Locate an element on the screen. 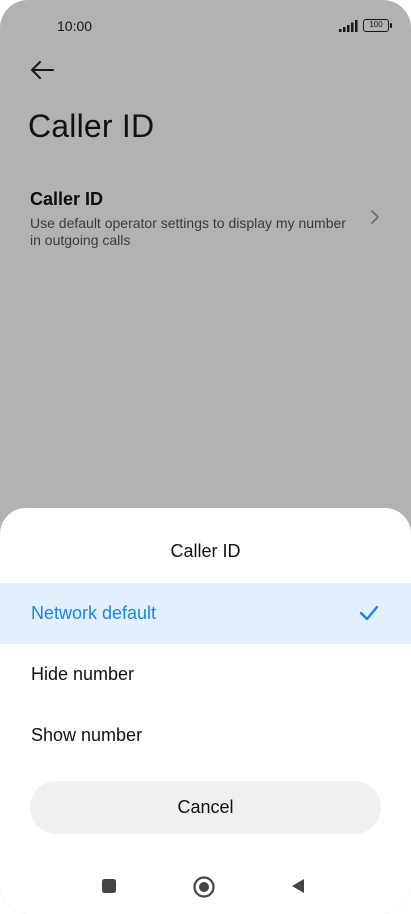 This screenshot has width=411, height=914. home-button is located at coordinates (204, 887).